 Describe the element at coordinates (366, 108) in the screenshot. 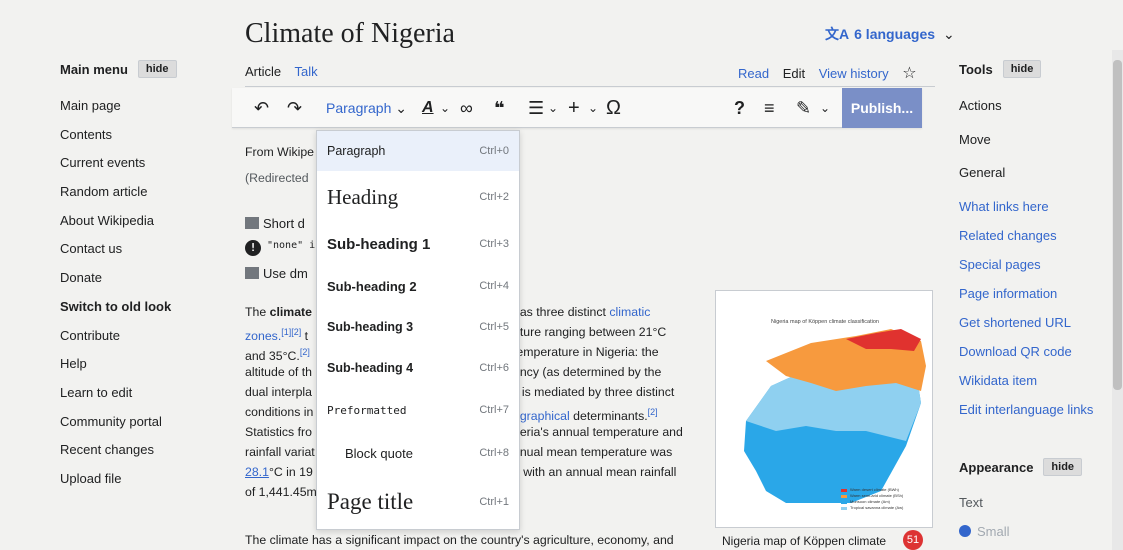

I see `paragraph-format-dropdown: Paragraph ⌄` at that location.